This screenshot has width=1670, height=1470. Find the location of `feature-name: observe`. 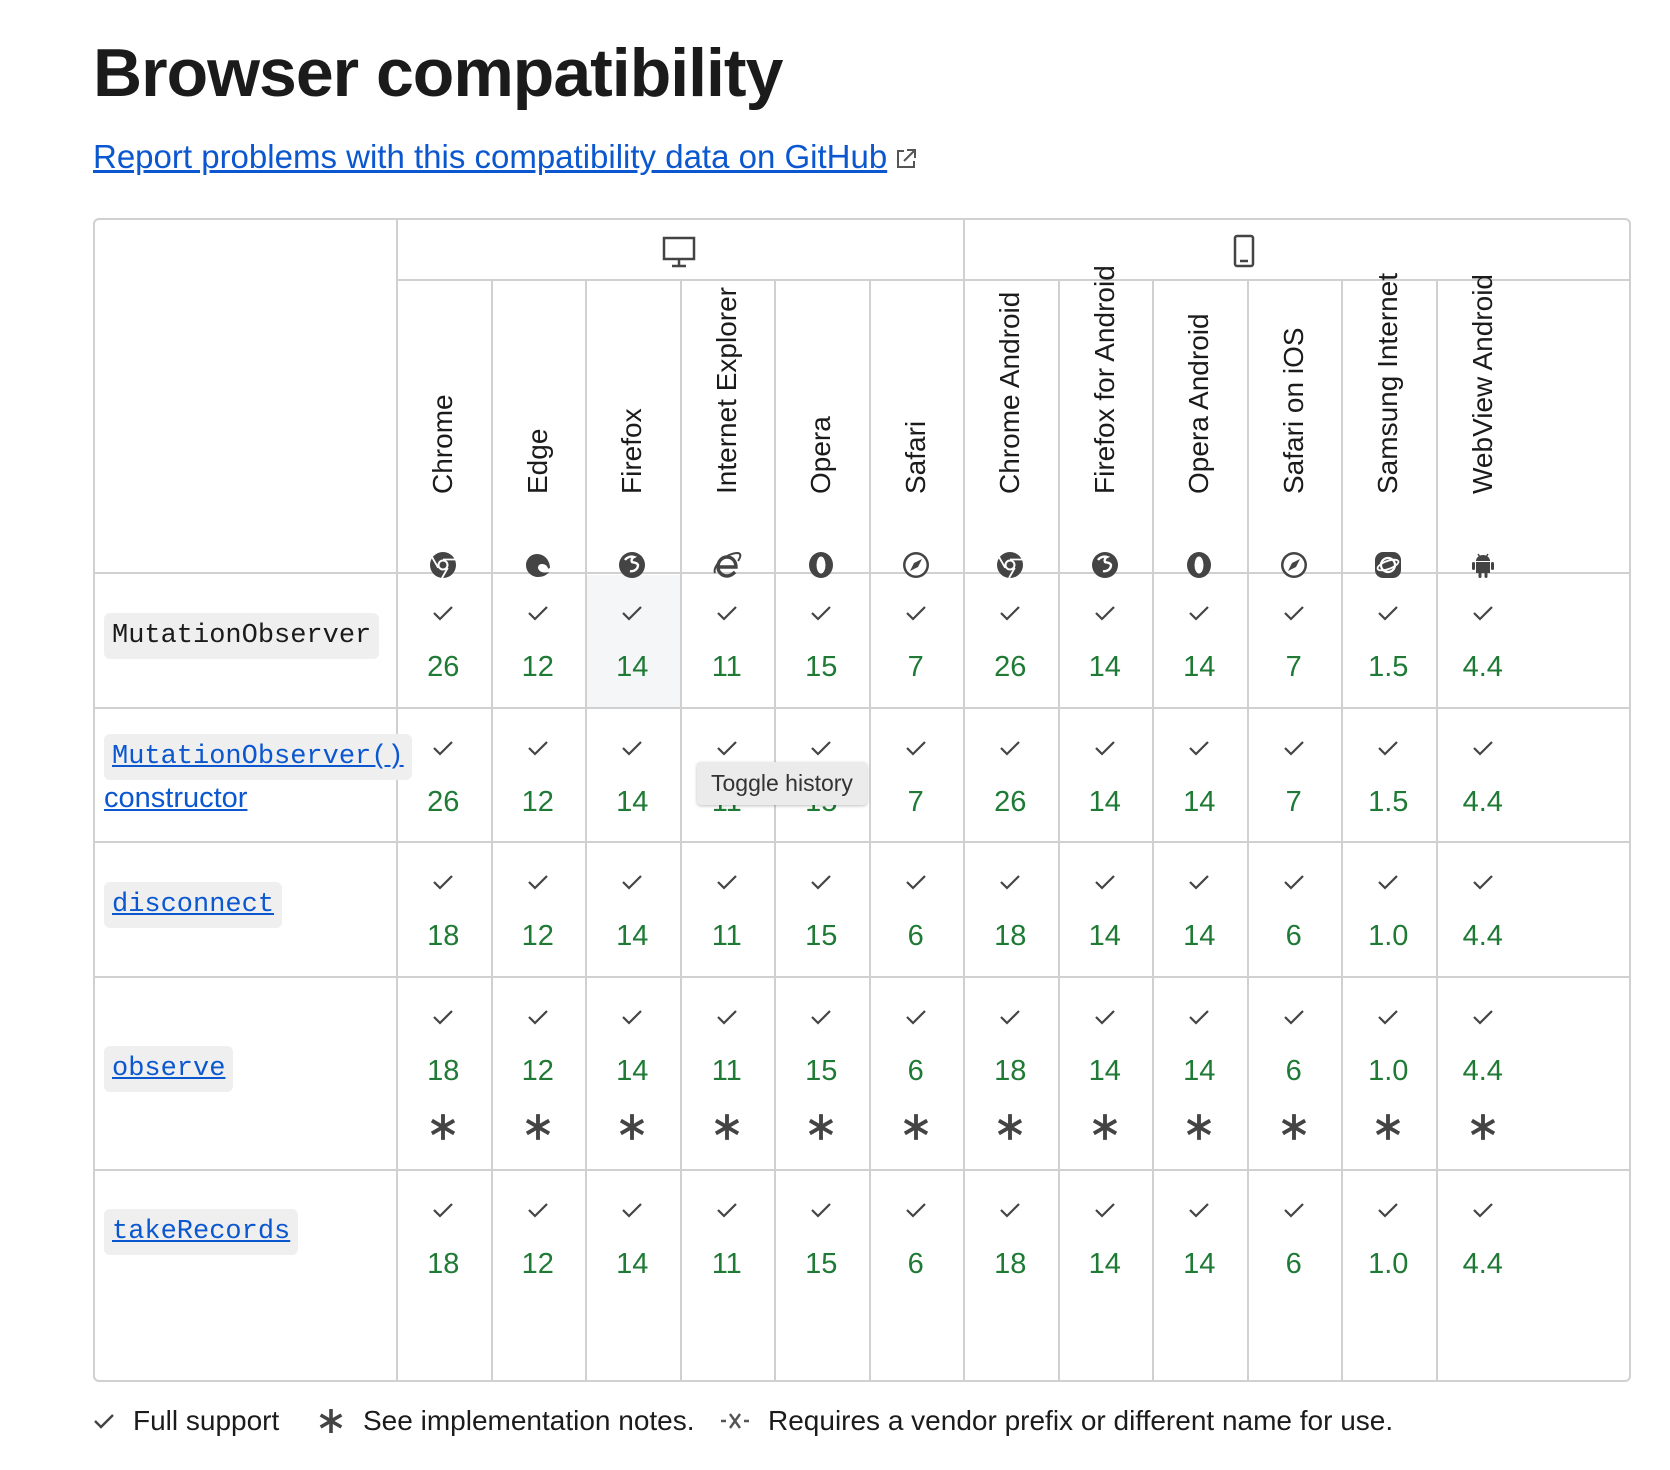

feature-name: observe is located at coordinates (169, 1068).